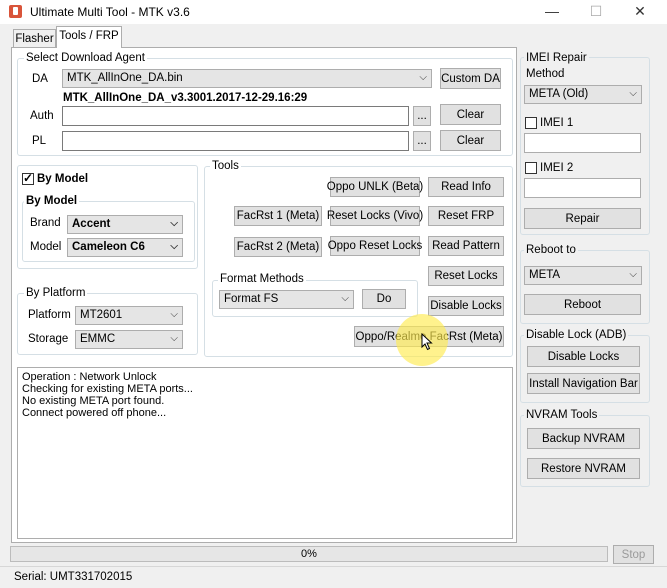 This screenshot has width=667, height=588. I want to click on pl-label: PL, so click(39, 141).